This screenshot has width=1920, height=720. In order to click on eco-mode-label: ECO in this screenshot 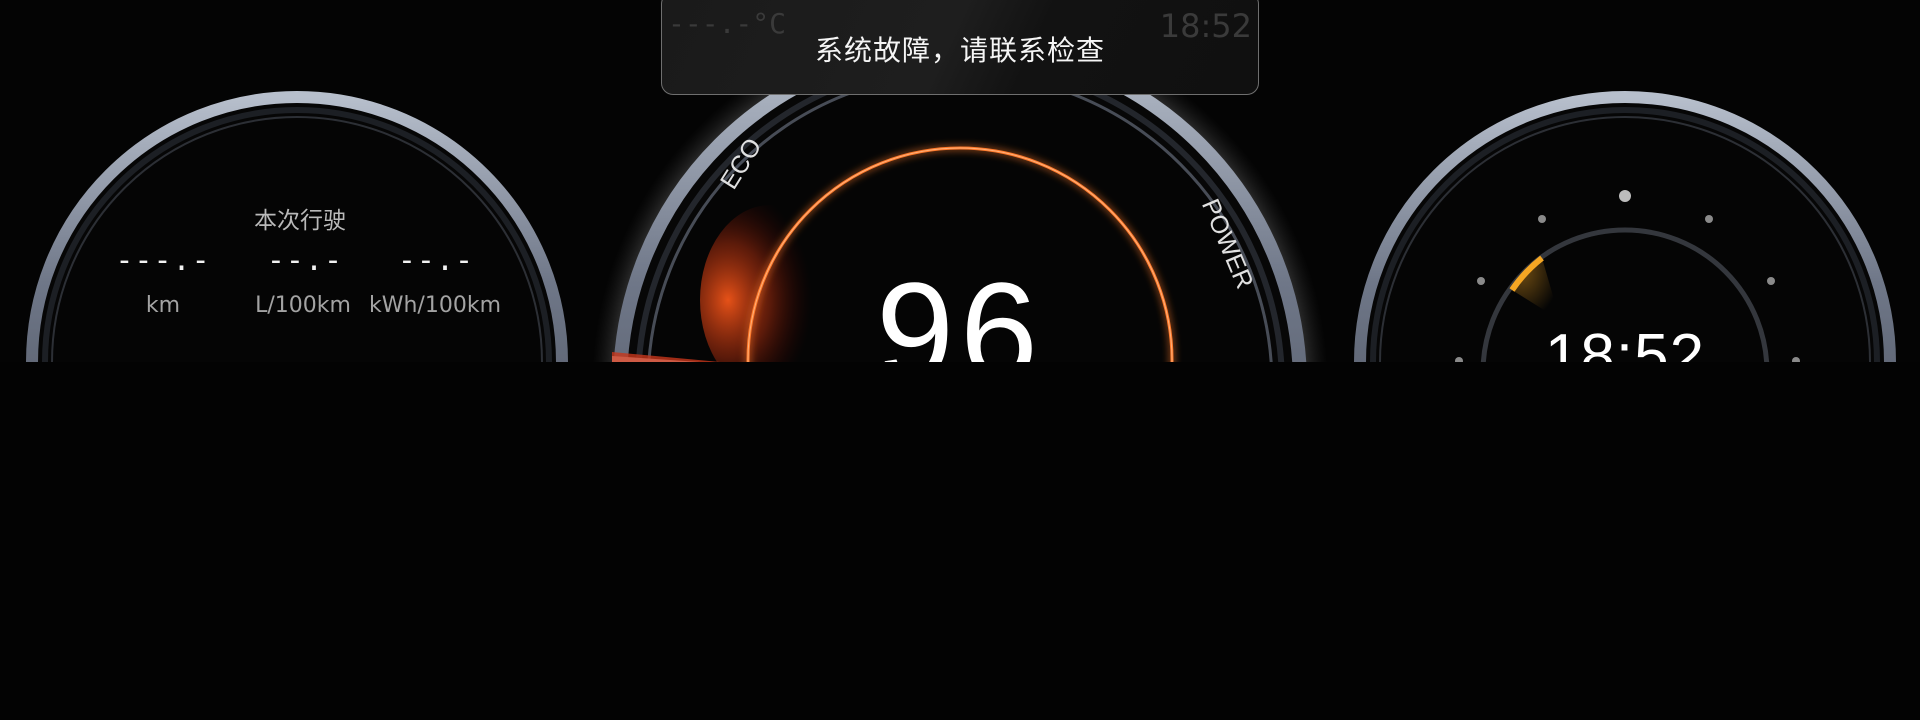, I will do `click(741, 163)`.